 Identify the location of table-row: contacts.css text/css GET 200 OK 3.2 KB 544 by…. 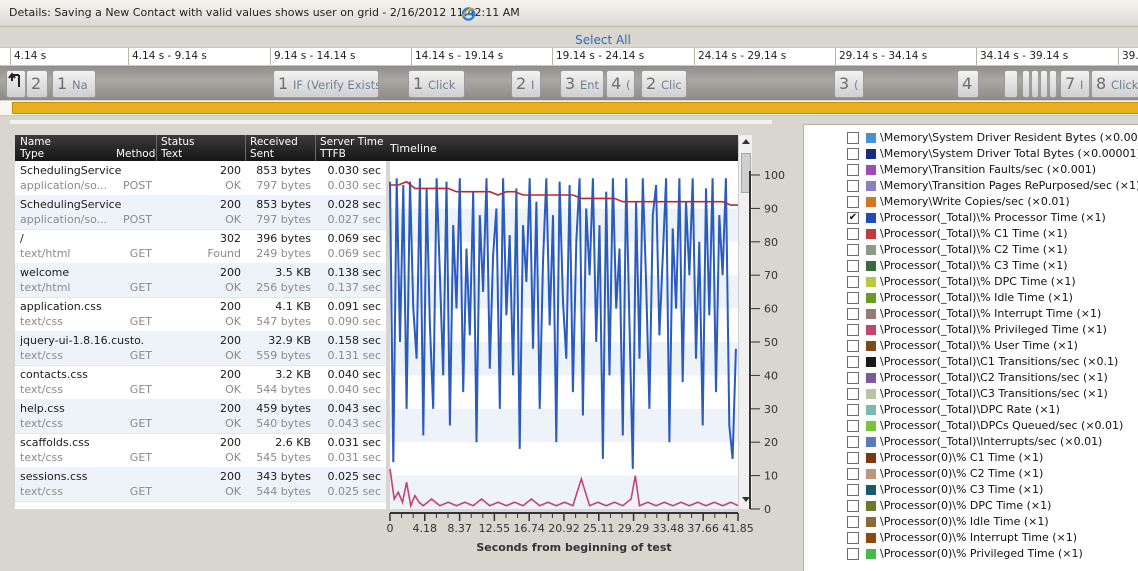
(200, 382).